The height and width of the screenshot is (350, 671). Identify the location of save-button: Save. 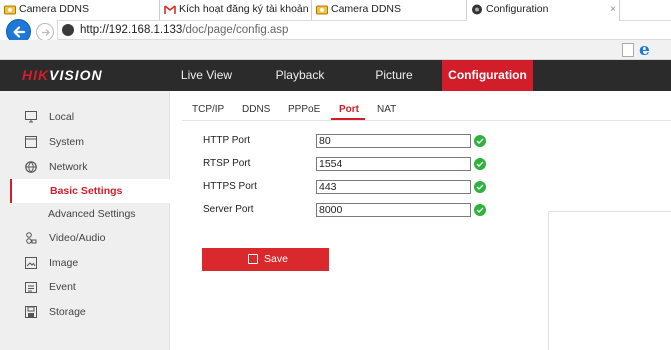
(265, 259).